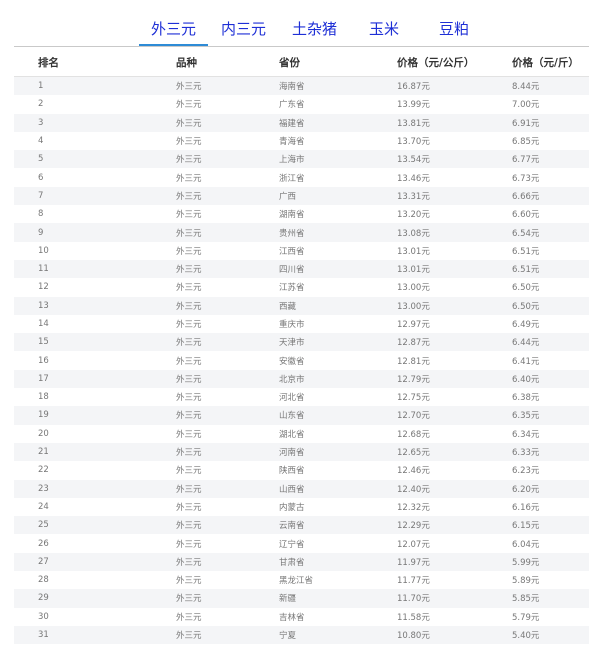 The height and width of the screenshot is (649, 600). What do you see at coordinates (95, 342) in the screenshot?
I see `rank-cell: 15` at bounding box center [95, 342].